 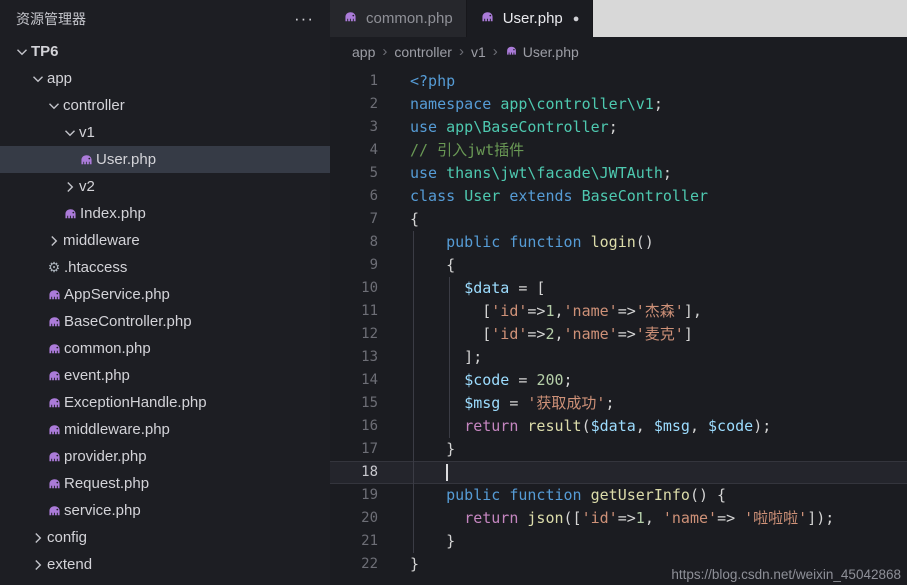 What do you see at coordinates (373, 242) in the screenshot?
I see `line-number: 8` at bounding box center [373, 242].